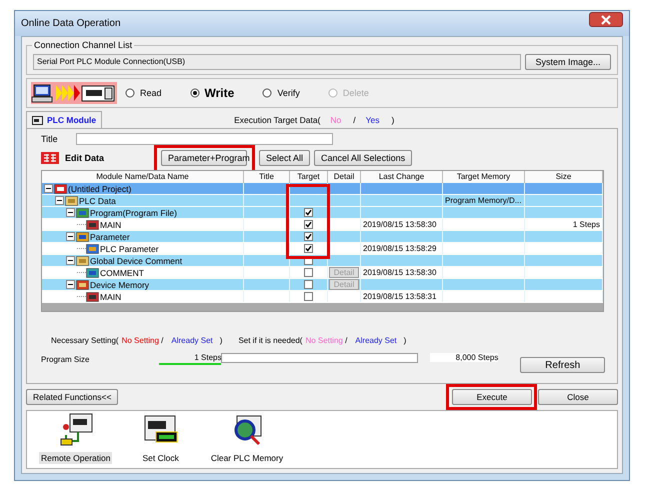 The height and width of the screenshot is (489, 646). What do you see at coordinates (82, 260) in the screenshot?
I see `comment-icon` at bounding box center [82, 260].